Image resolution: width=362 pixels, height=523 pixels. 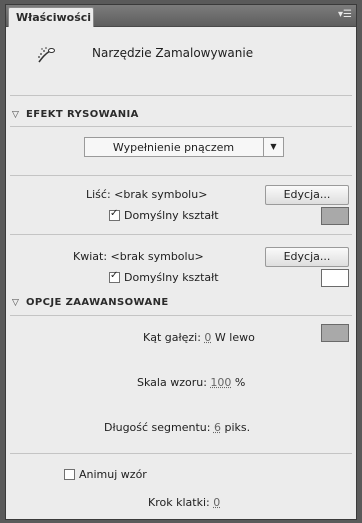 What do you see at coordinates (171, 215) in the screenshot?
I see `leaf-default-shape-label: Domyślny kształt` at bounding box center [171, 215].